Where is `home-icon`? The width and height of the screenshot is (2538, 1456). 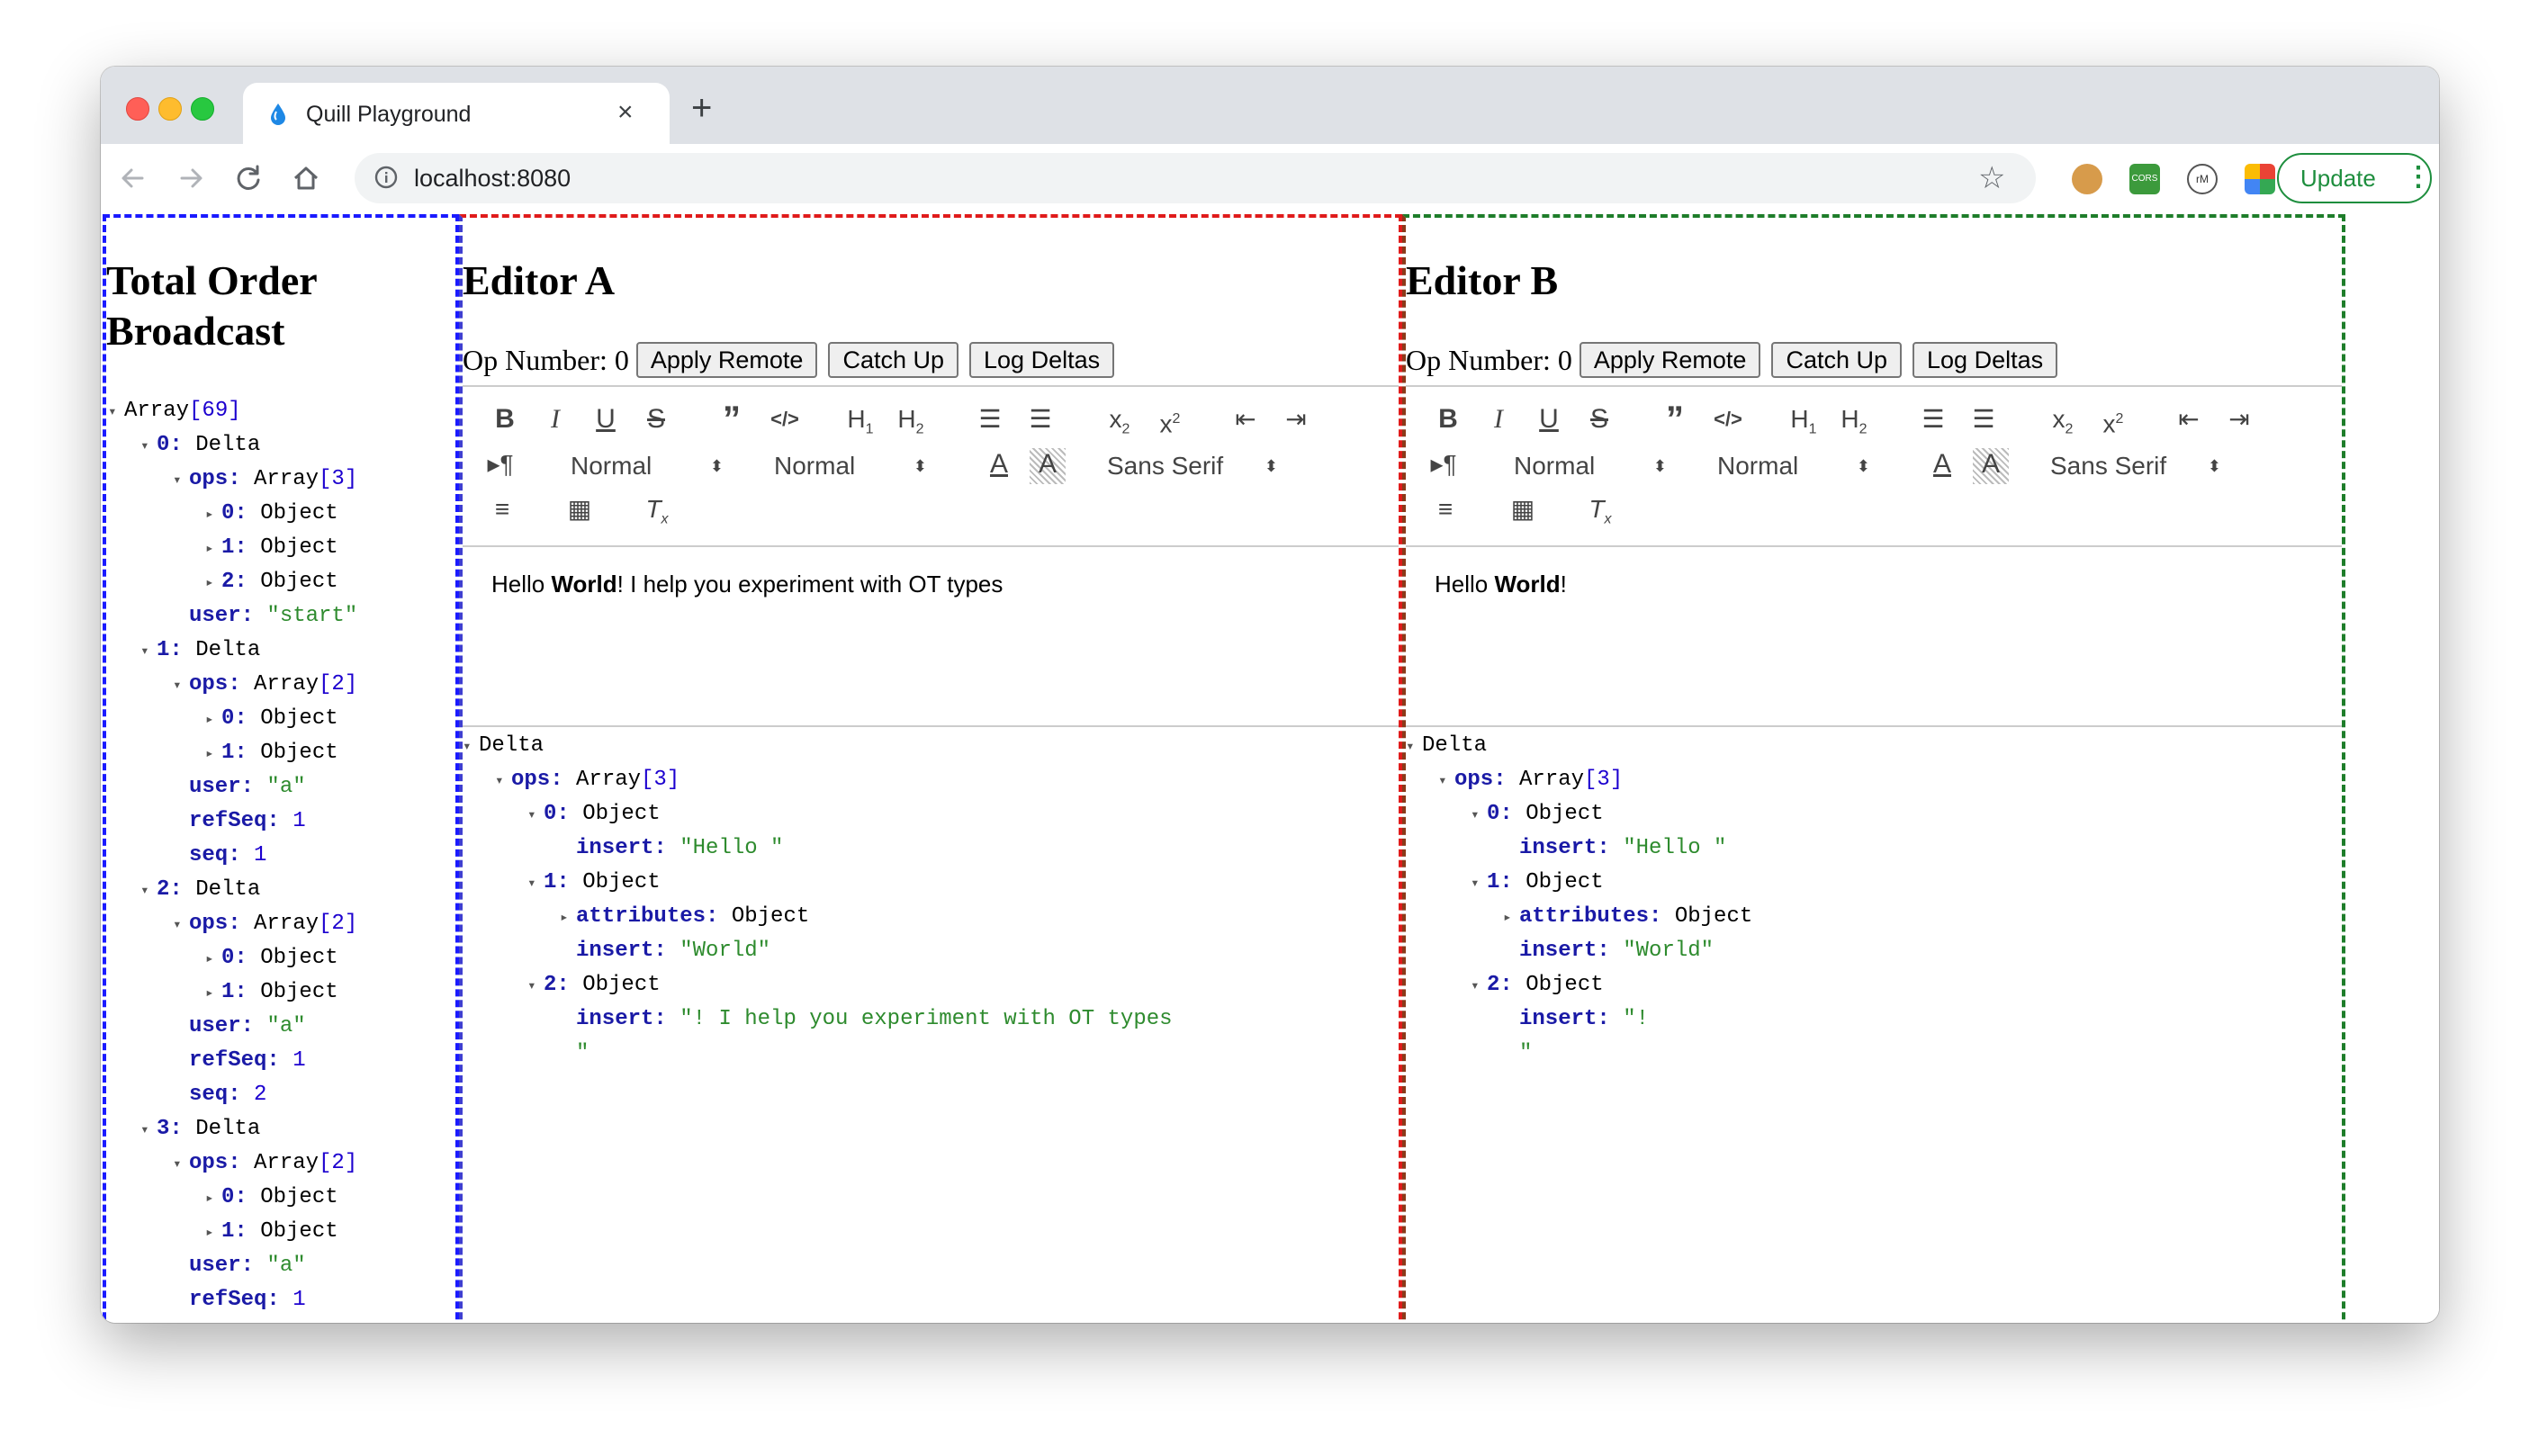
home-icon is located at coordinates (306, 178).